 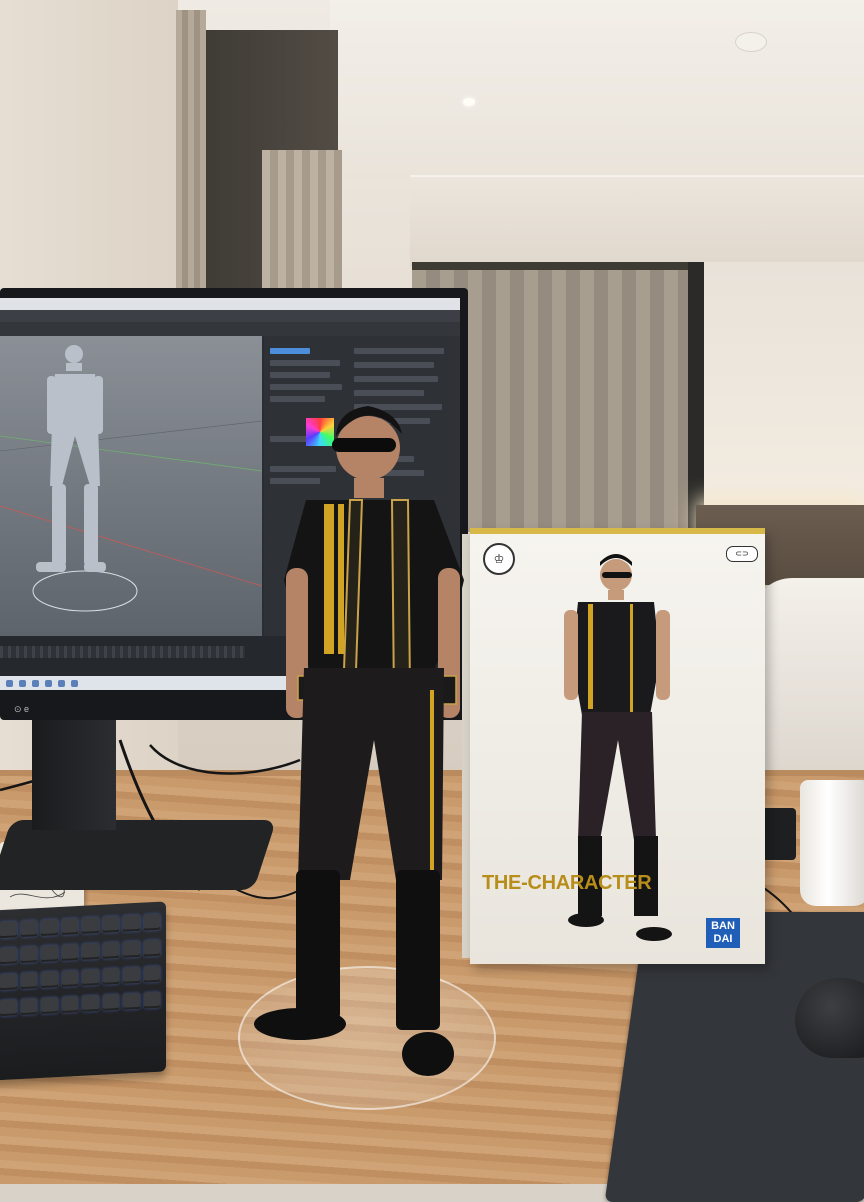 I want to click on monitor-logo: ⊙ e, so click(x=22, y=709).